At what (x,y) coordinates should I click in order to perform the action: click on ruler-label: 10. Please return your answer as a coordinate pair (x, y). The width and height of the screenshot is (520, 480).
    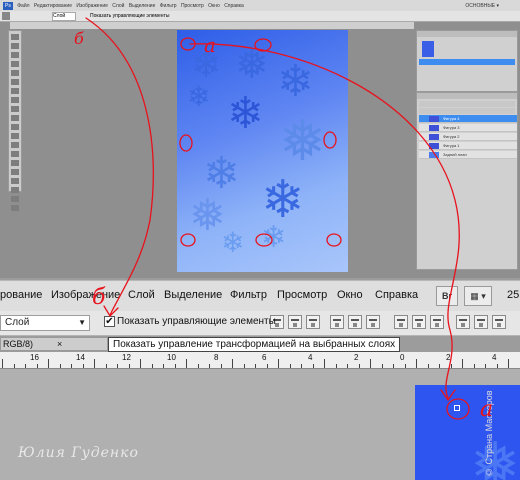
    Looking at the image, I should click on (171, 357).